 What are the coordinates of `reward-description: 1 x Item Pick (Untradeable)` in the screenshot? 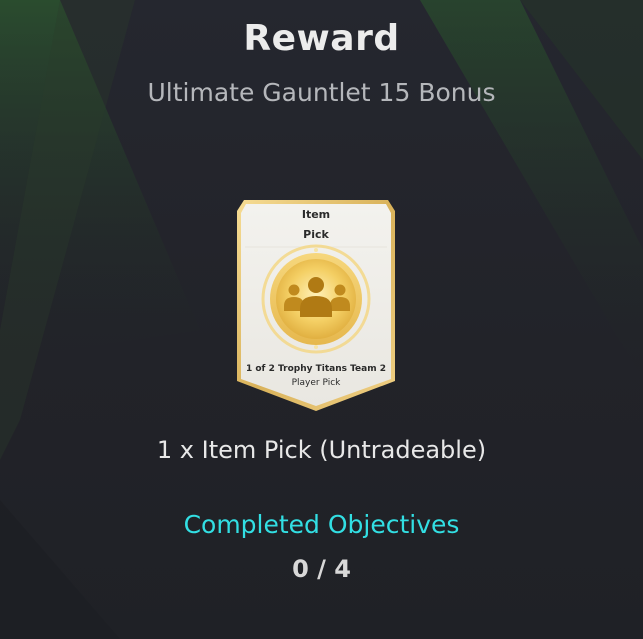 It's located at (321, 450).